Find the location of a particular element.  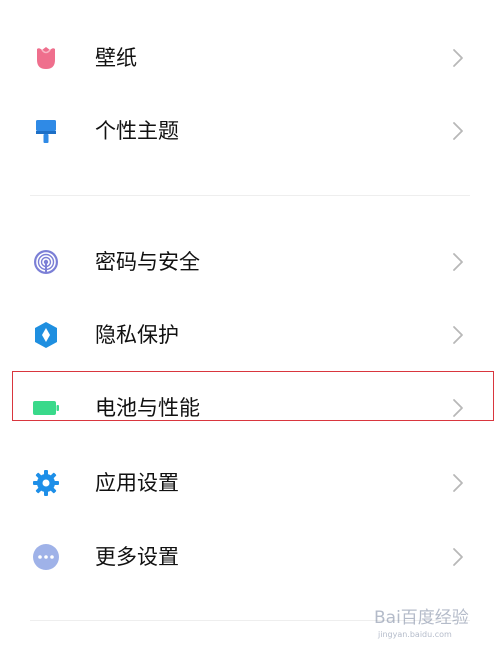

settings-item-theme: 个性主题 is located at coordinates (250, 131).